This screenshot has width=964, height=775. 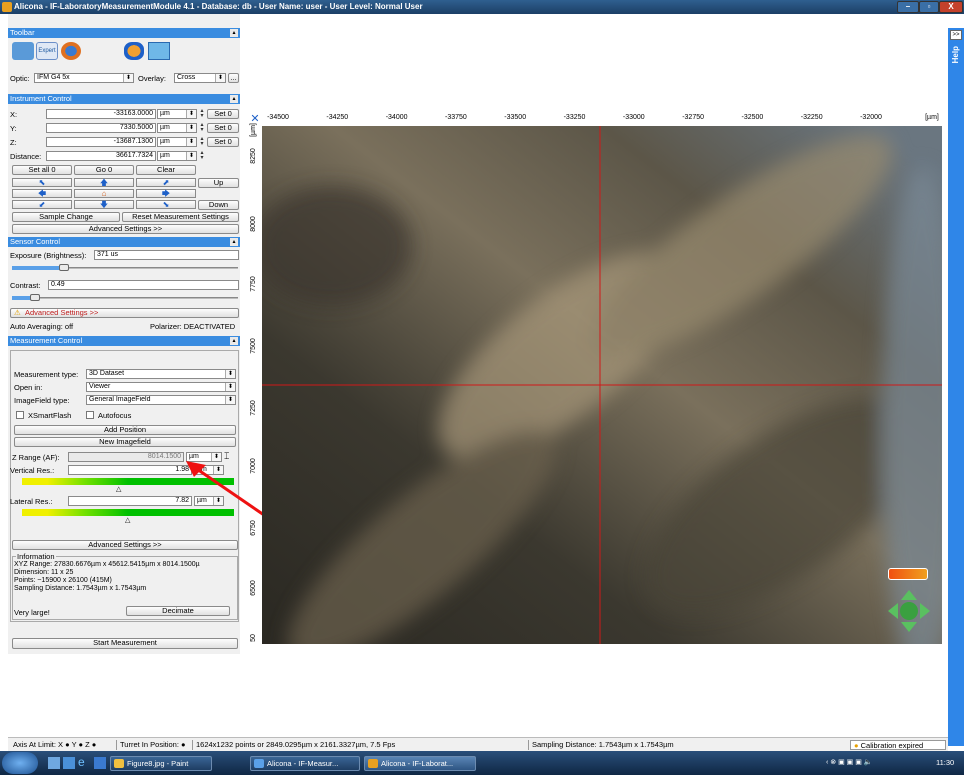 What do you see at coordinates (601, 745) in the screenshot?
I see `sampling-distance-status: Sampling Distance: 1.7543µm x 1.7543µm` at bounding box center [601, 745].